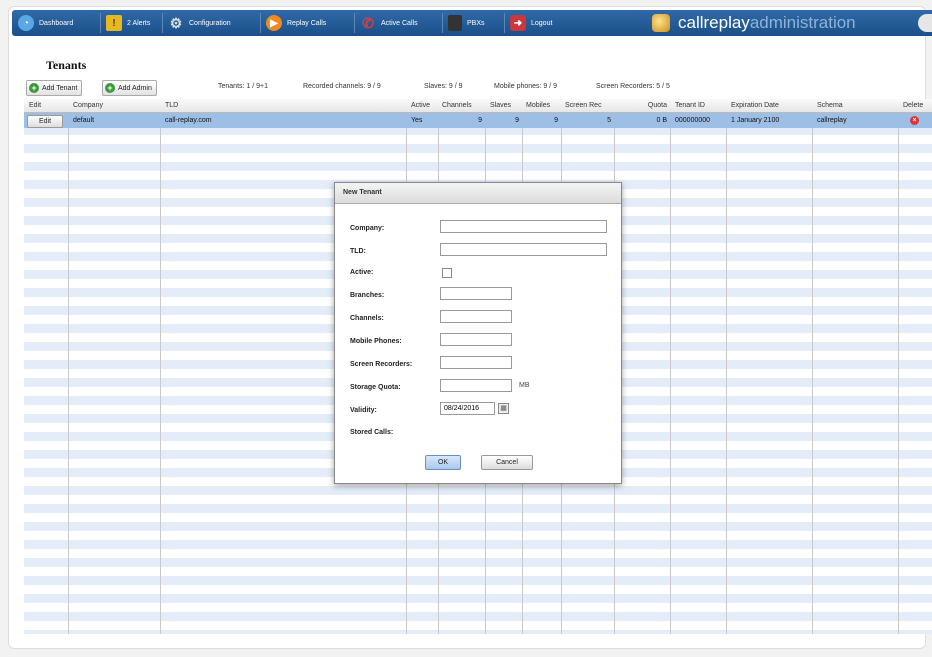 The height and width of the screenshot is (657, 932). I want to click on tld-label: TLD:, so click(358, 251).